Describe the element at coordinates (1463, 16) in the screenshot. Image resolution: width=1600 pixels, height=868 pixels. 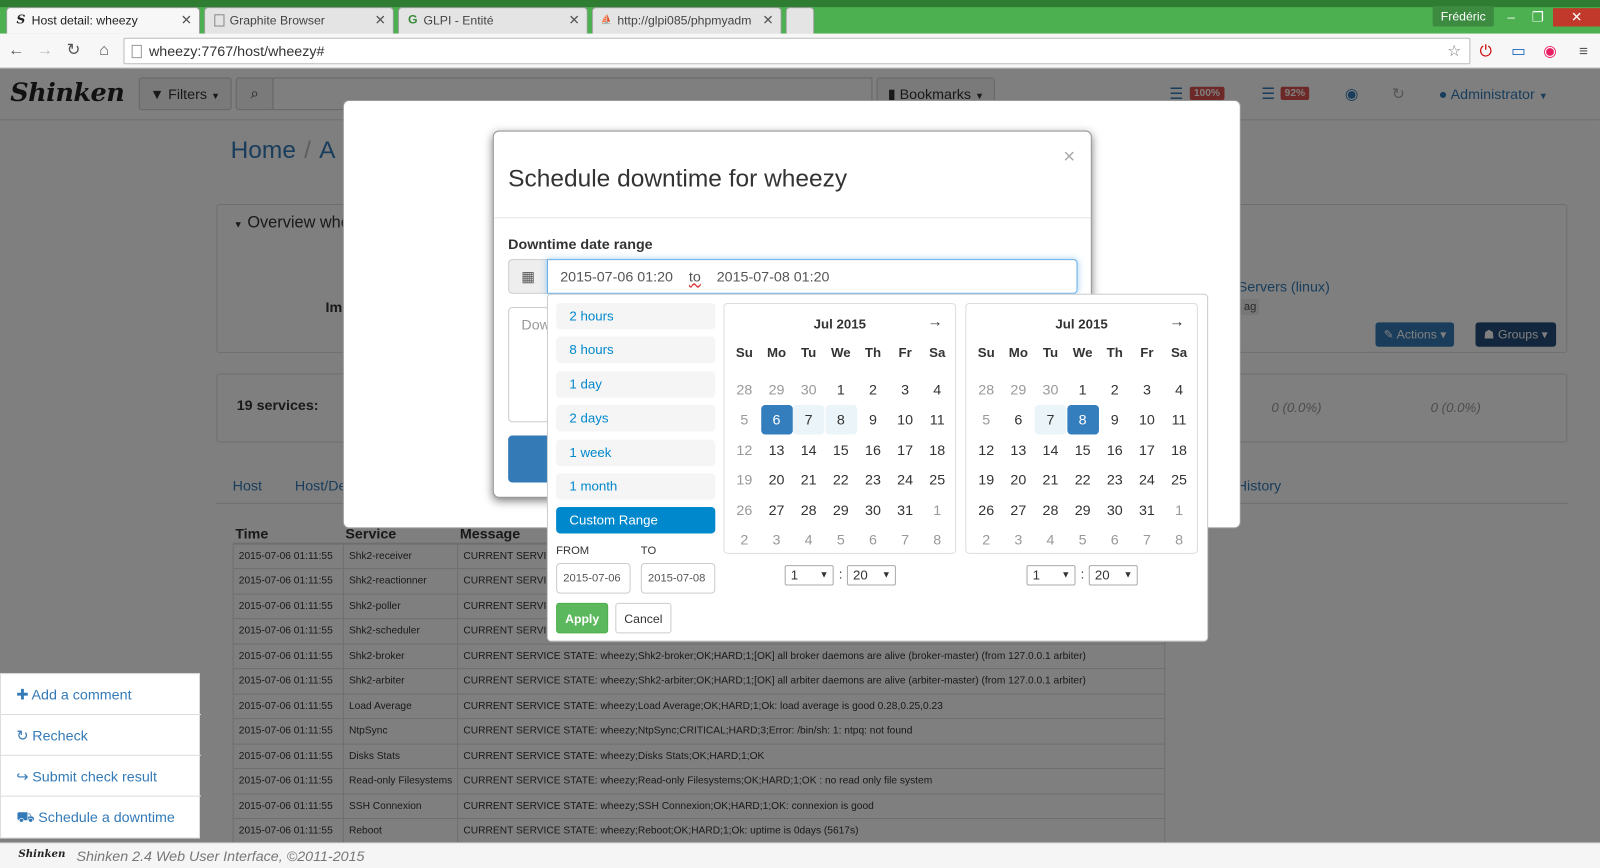
I see `browser-profile-name: Frédéric` at that location.